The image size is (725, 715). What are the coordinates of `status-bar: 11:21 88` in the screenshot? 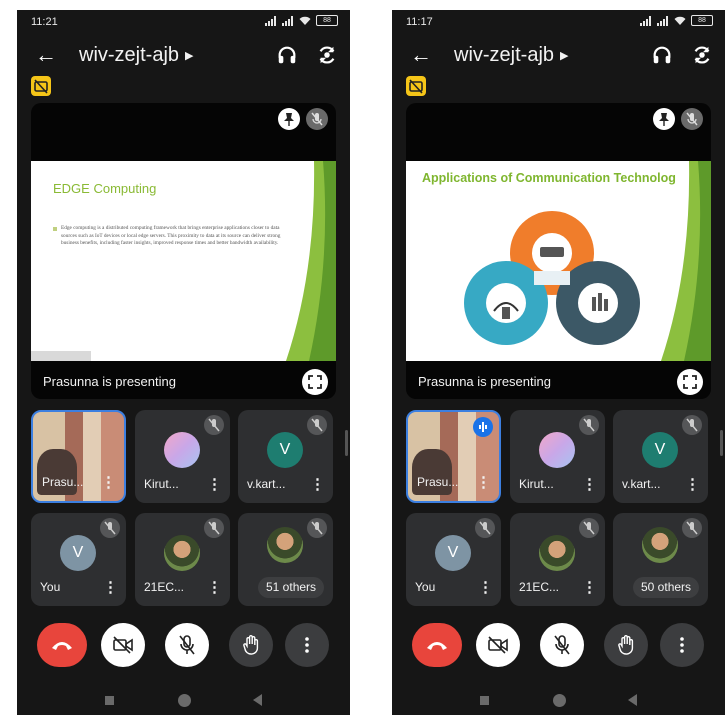 It's located at (183, 23).